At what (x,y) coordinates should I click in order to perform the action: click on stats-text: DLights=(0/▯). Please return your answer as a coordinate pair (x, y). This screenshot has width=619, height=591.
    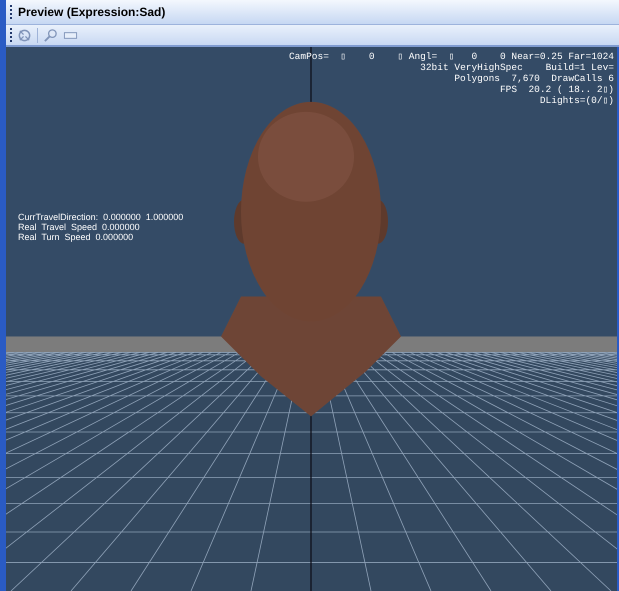
    Looking at the image, I should click on (577, 100).